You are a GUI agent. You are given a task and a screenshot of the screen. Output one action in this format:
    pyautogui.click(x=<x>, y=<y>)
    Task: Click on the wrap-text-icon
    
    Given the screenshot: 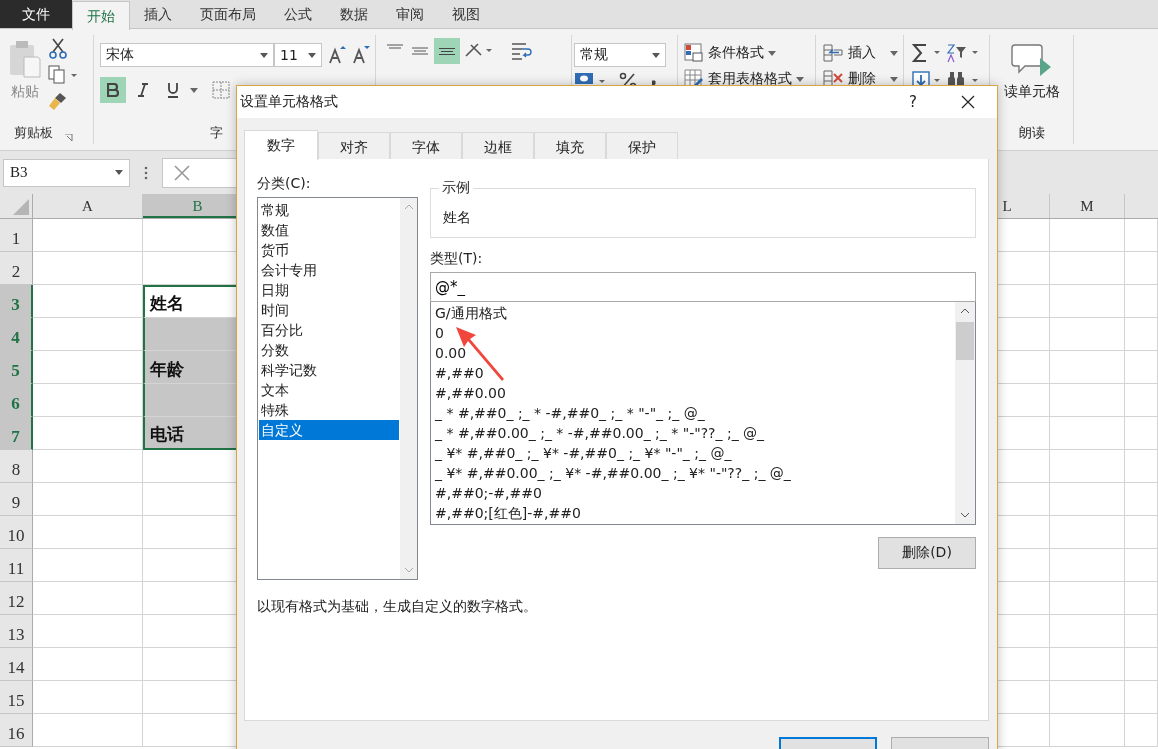 What is the action you would take?
    pyautogui.click(x=521, y=52)
    